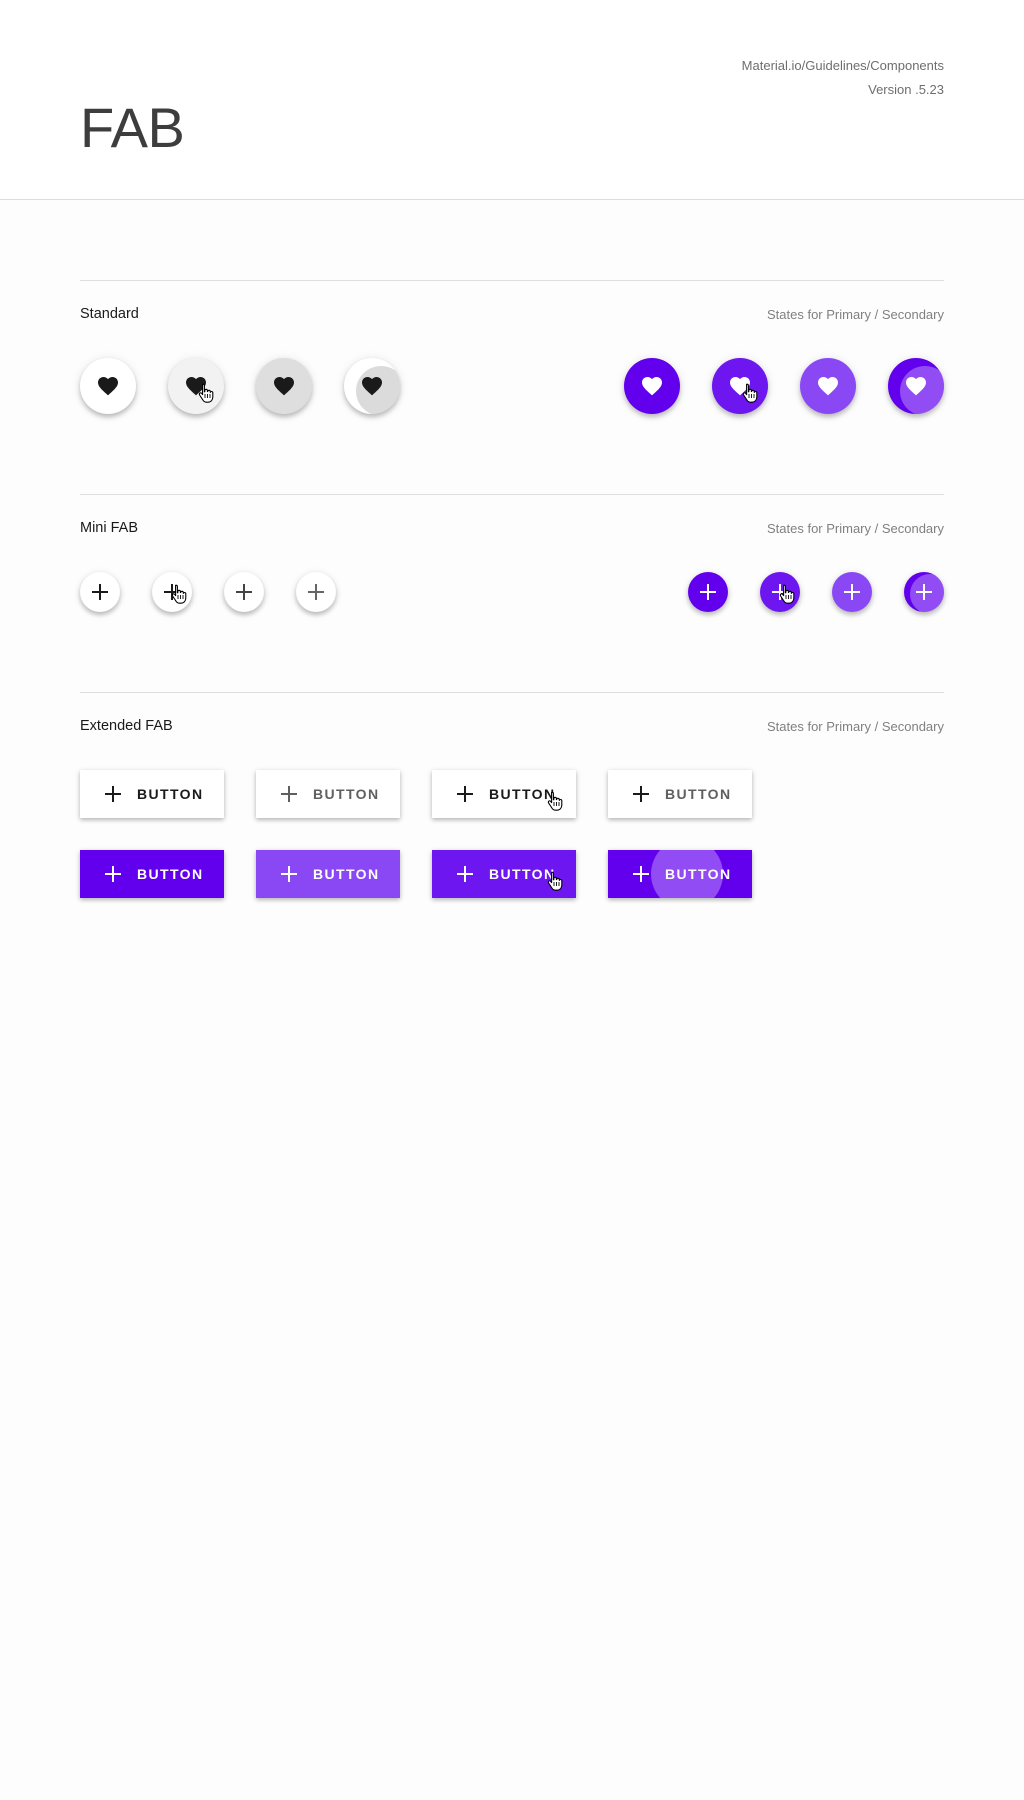 The height and width of the screenshot is (1800, 1024). I want to click on standard-section-subtitle: States for Primary / Secondary, so click(855, 314).